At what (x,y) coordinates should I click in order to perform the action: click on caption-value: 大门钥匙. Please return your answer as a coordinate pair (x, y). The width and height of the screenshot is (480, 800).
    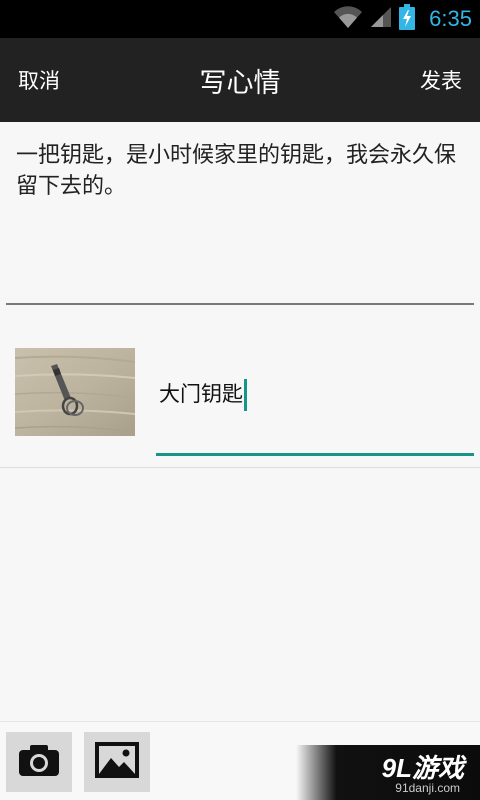
    Looking at the image, I should click on (203, 394).